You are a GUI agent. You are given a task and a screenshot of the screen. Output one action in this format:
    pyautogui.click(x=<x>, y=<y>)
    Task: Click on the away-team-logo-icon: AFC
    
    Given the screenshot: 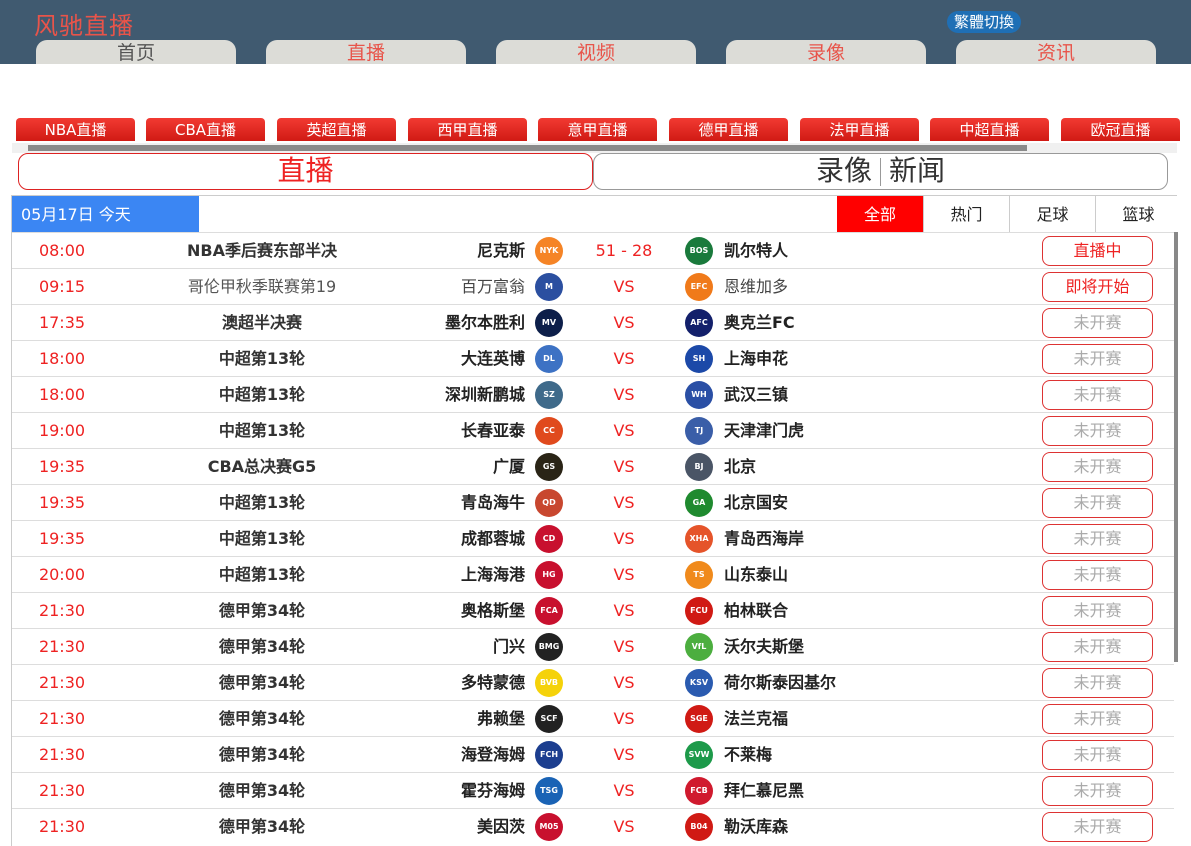 What is the action you would take?
    pyautogui.click(x=699, y=323)
    